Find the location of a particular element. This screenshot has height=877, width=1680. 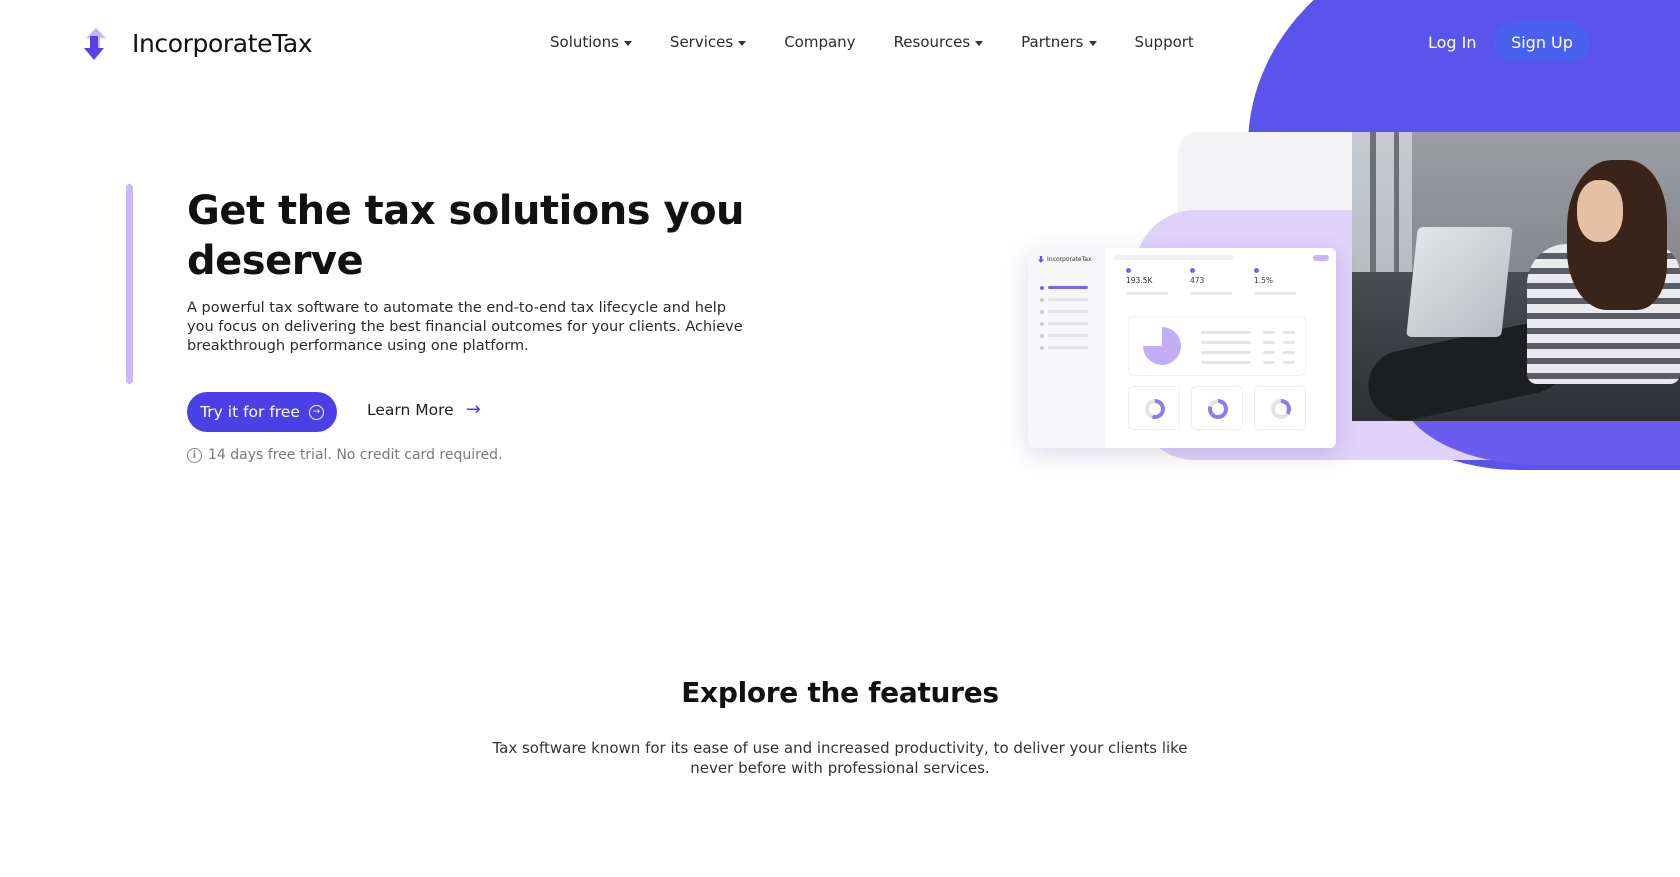

dashboard-stat: 1.5% is located at coordinates (1275, 281).